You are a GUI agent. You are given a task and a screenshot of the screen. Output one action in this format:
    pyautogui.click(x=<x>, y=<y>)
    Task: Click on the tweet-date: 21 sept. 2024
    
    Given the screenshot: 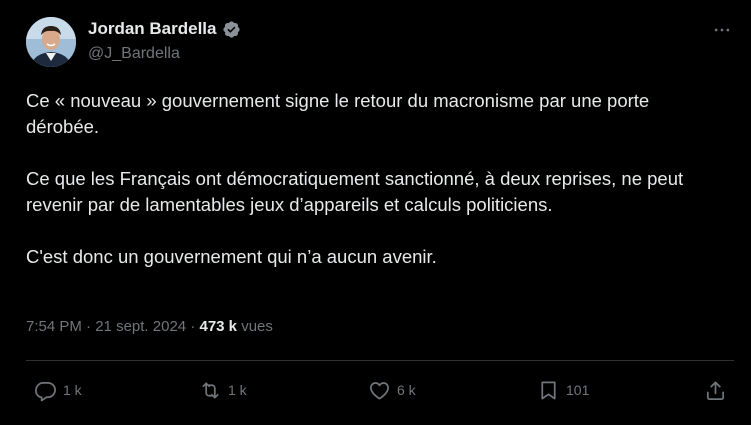 What is the action you would take?
    pyautogui.click(x=140, y=326)
    